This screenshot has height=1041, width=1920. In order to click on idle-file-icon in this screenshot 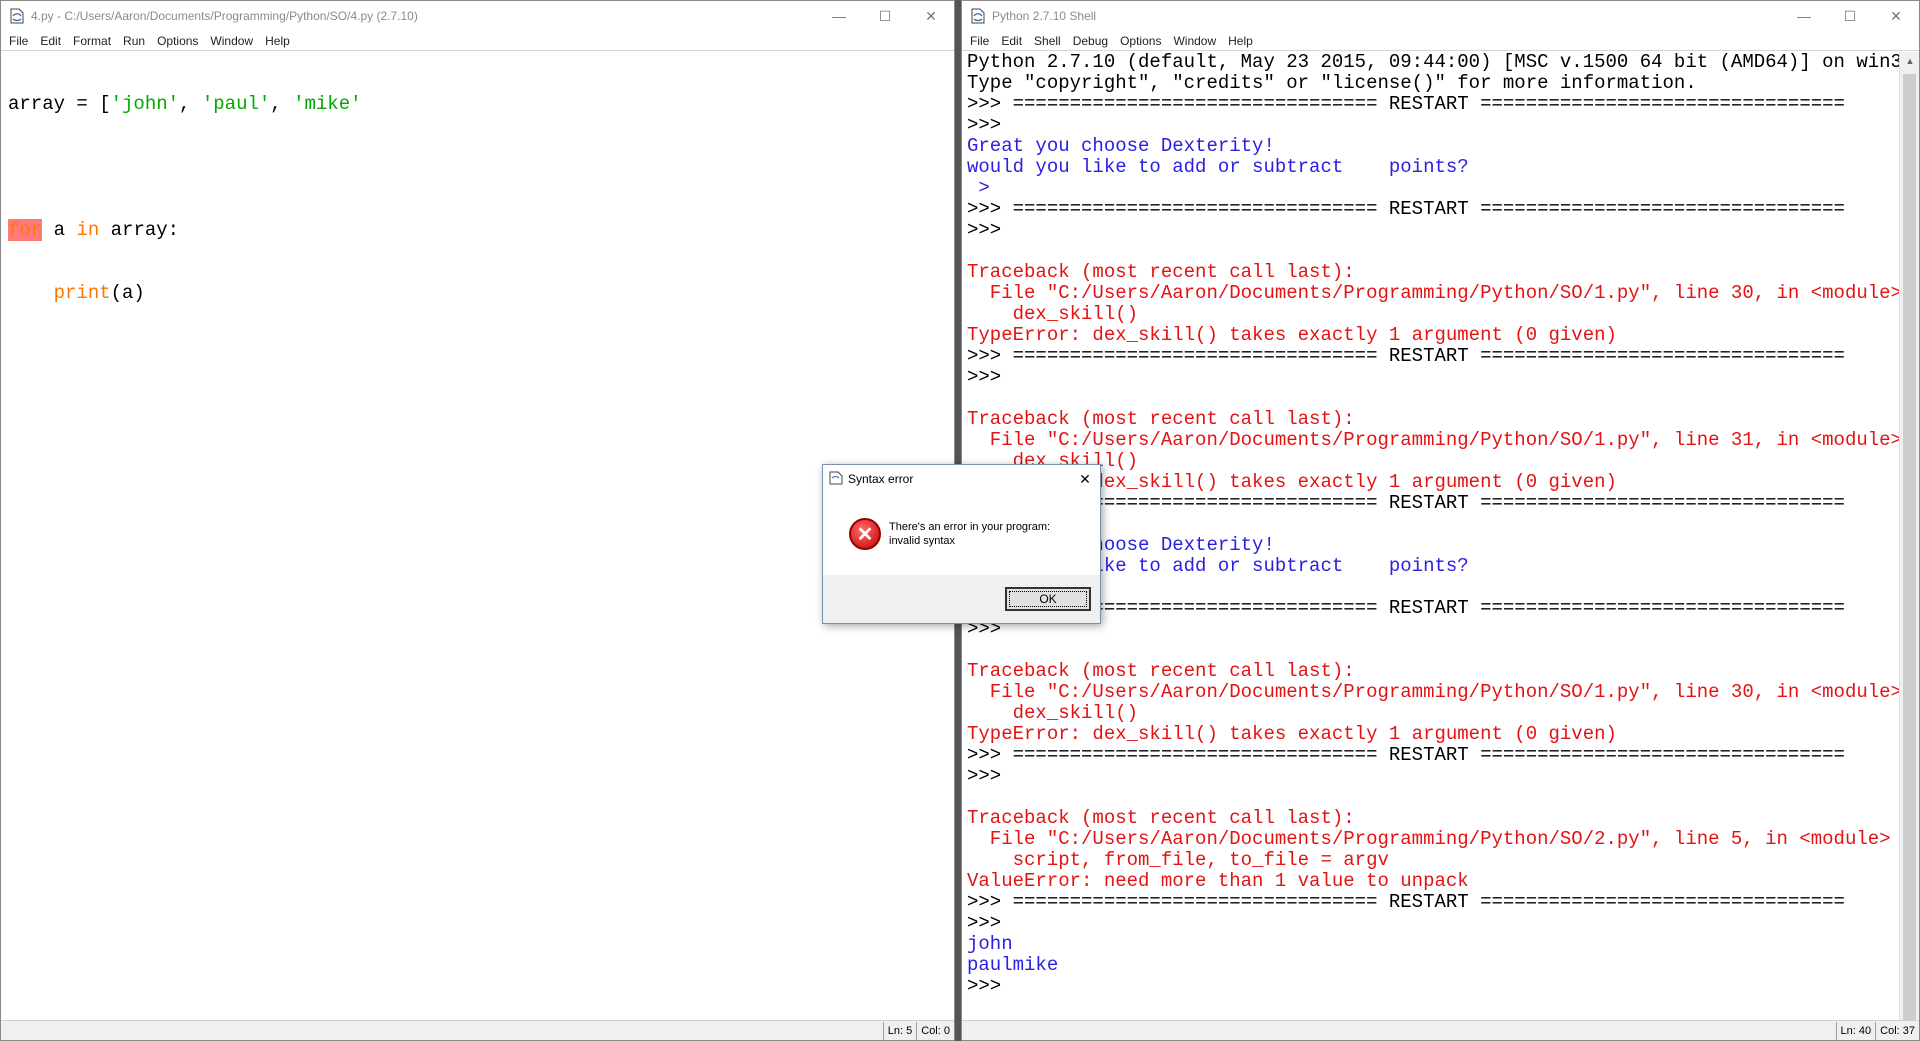, I will do `click(17, 16)`.